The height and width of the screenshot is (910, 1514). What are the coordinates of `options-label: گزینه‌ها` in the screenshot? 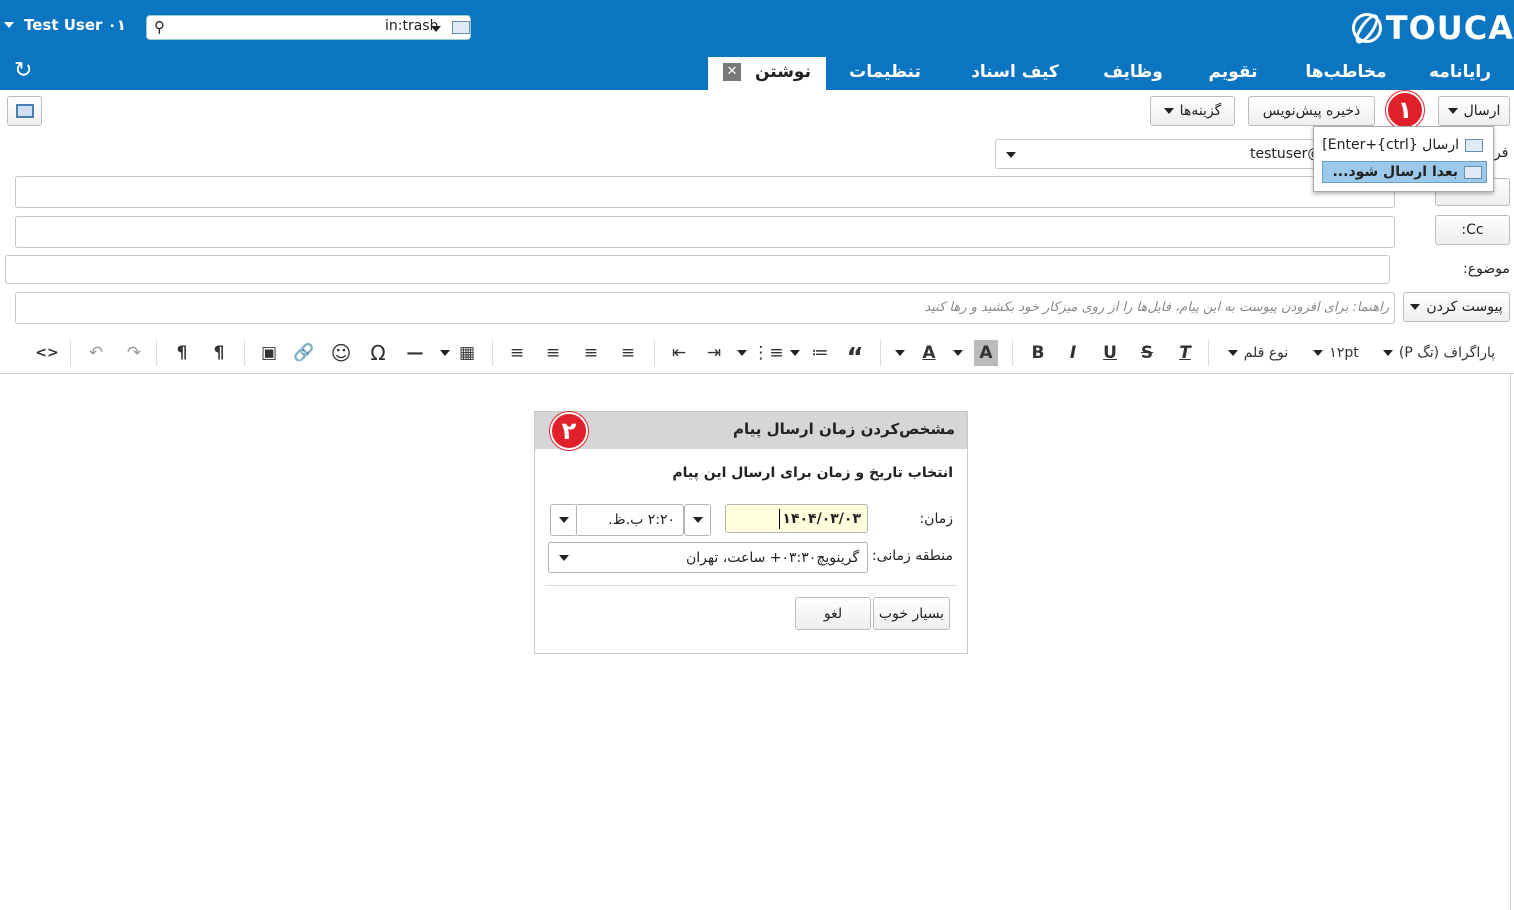 It's located at (1200, 111).